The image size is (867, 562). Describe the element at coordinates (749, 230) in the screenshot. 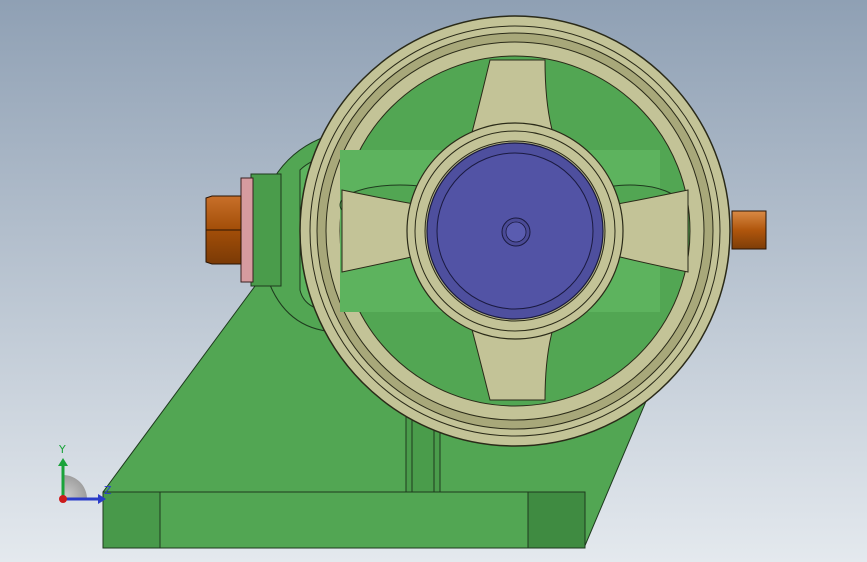

I see `shaft-end` at that location.